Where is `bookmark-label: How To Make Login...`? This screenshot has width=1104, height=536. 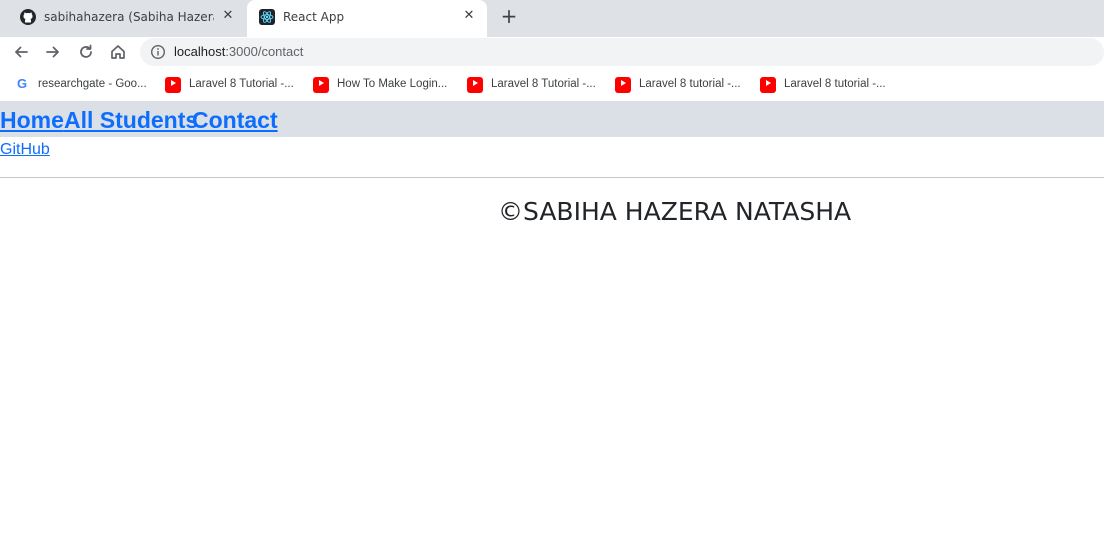 bookmark-label: How To Make Login... is located at coordinates (392, 84).